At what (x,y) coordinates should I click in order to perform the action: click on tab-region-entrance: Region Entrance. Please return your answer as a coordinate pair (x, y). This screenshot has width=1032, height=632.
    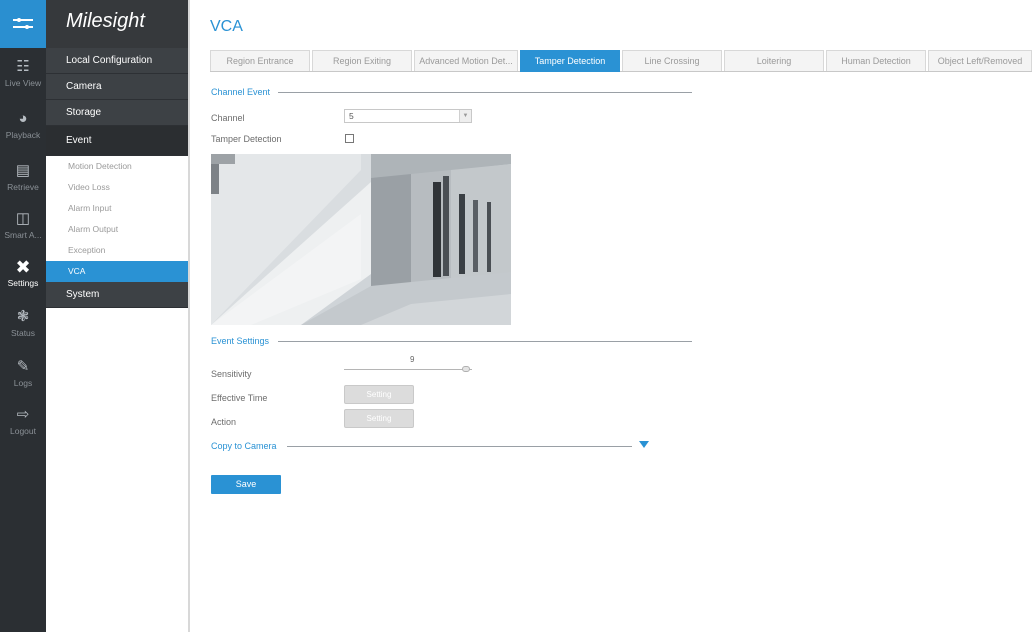
    Looking at the image, I should click on (260, 60).